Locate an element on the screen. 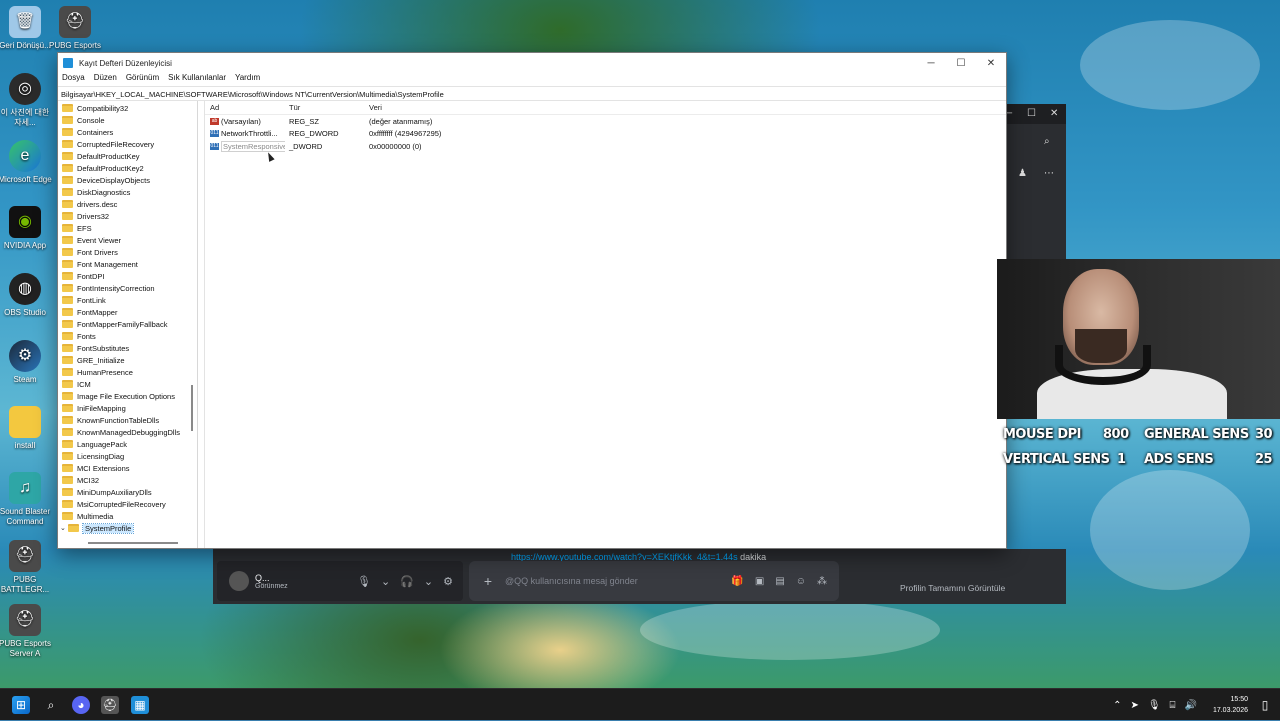 The image size is (1280, 721). tree-item: FontMapperFamilyFallback is located at coordinates (121, 324).